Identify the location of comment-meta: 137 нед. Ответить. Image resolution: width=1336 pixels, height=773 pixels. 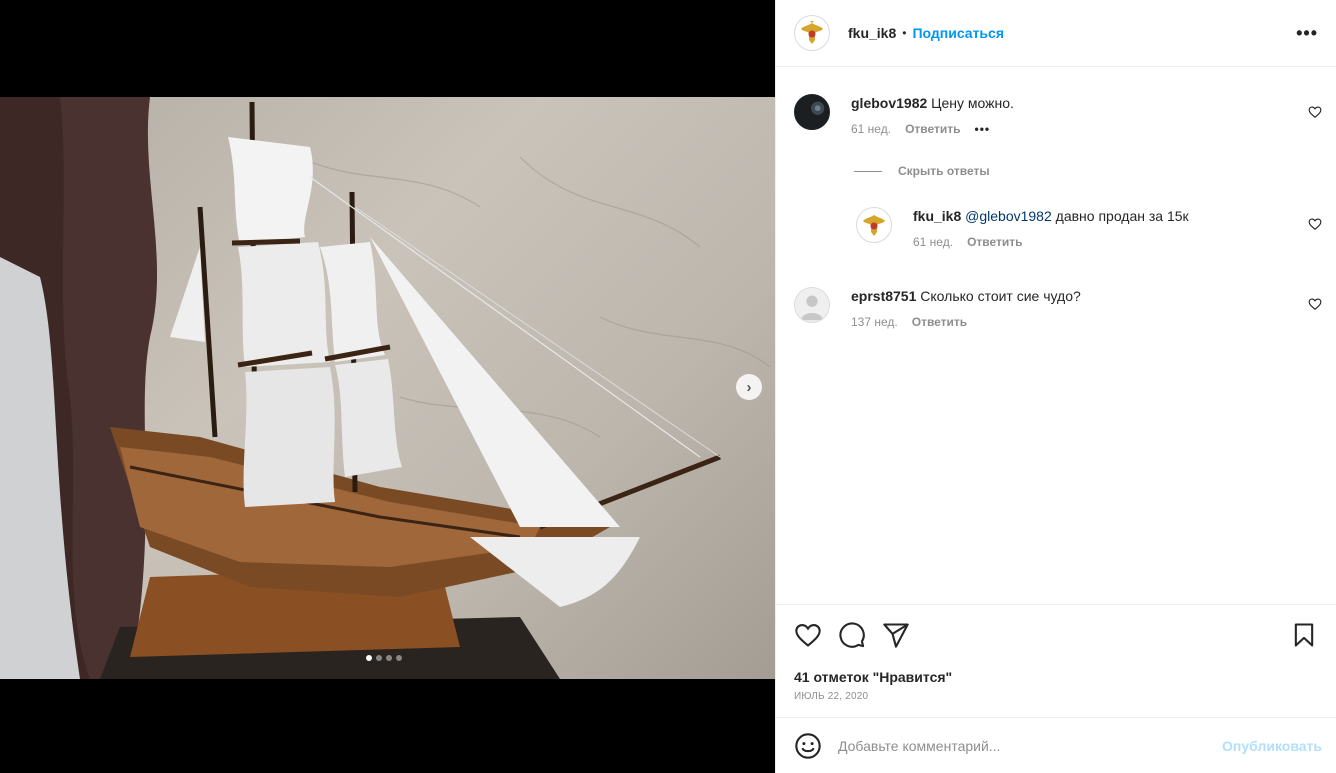
(966, 322).